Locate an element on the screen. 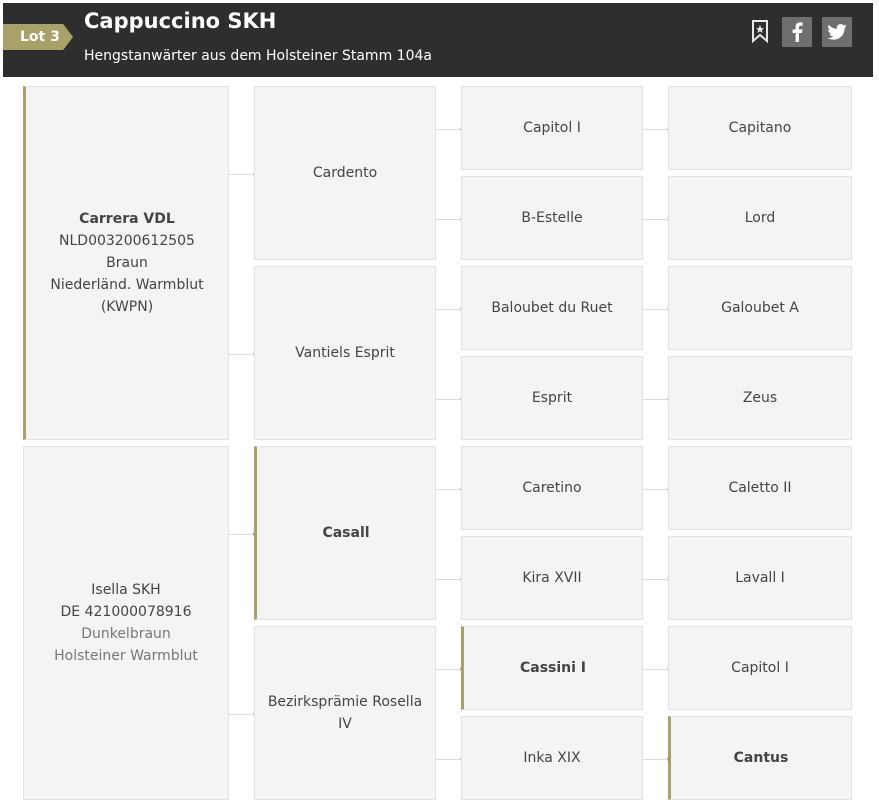  facebook-icon is located at coordinates (797, 32).